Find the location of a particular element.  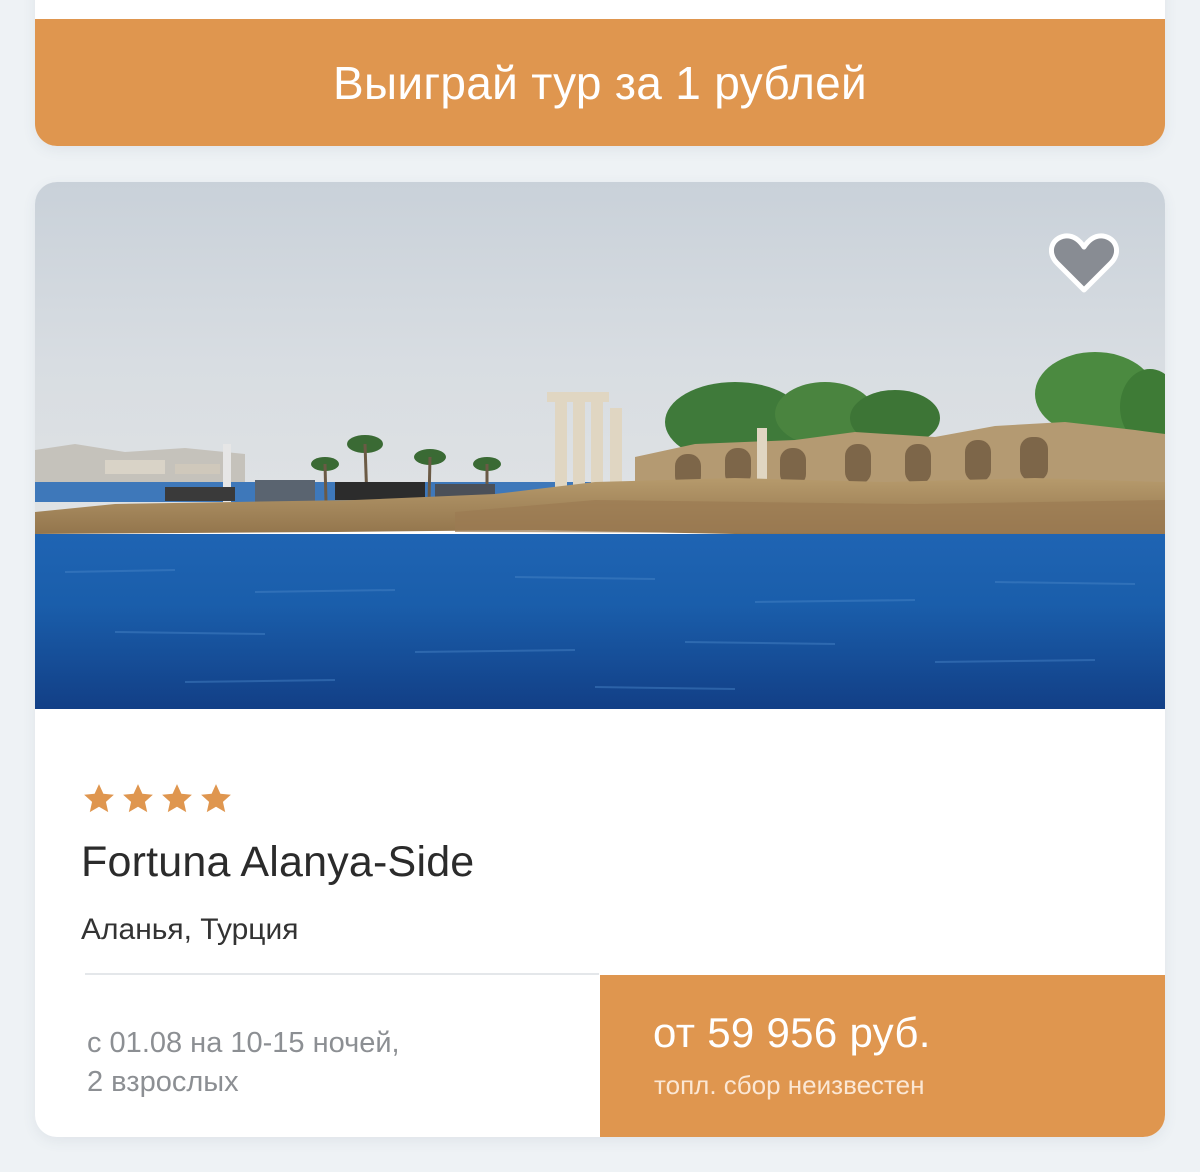

price-button: от 59 956 руб. топл. сбор неизвестен is located at coordinates (882, 1056).